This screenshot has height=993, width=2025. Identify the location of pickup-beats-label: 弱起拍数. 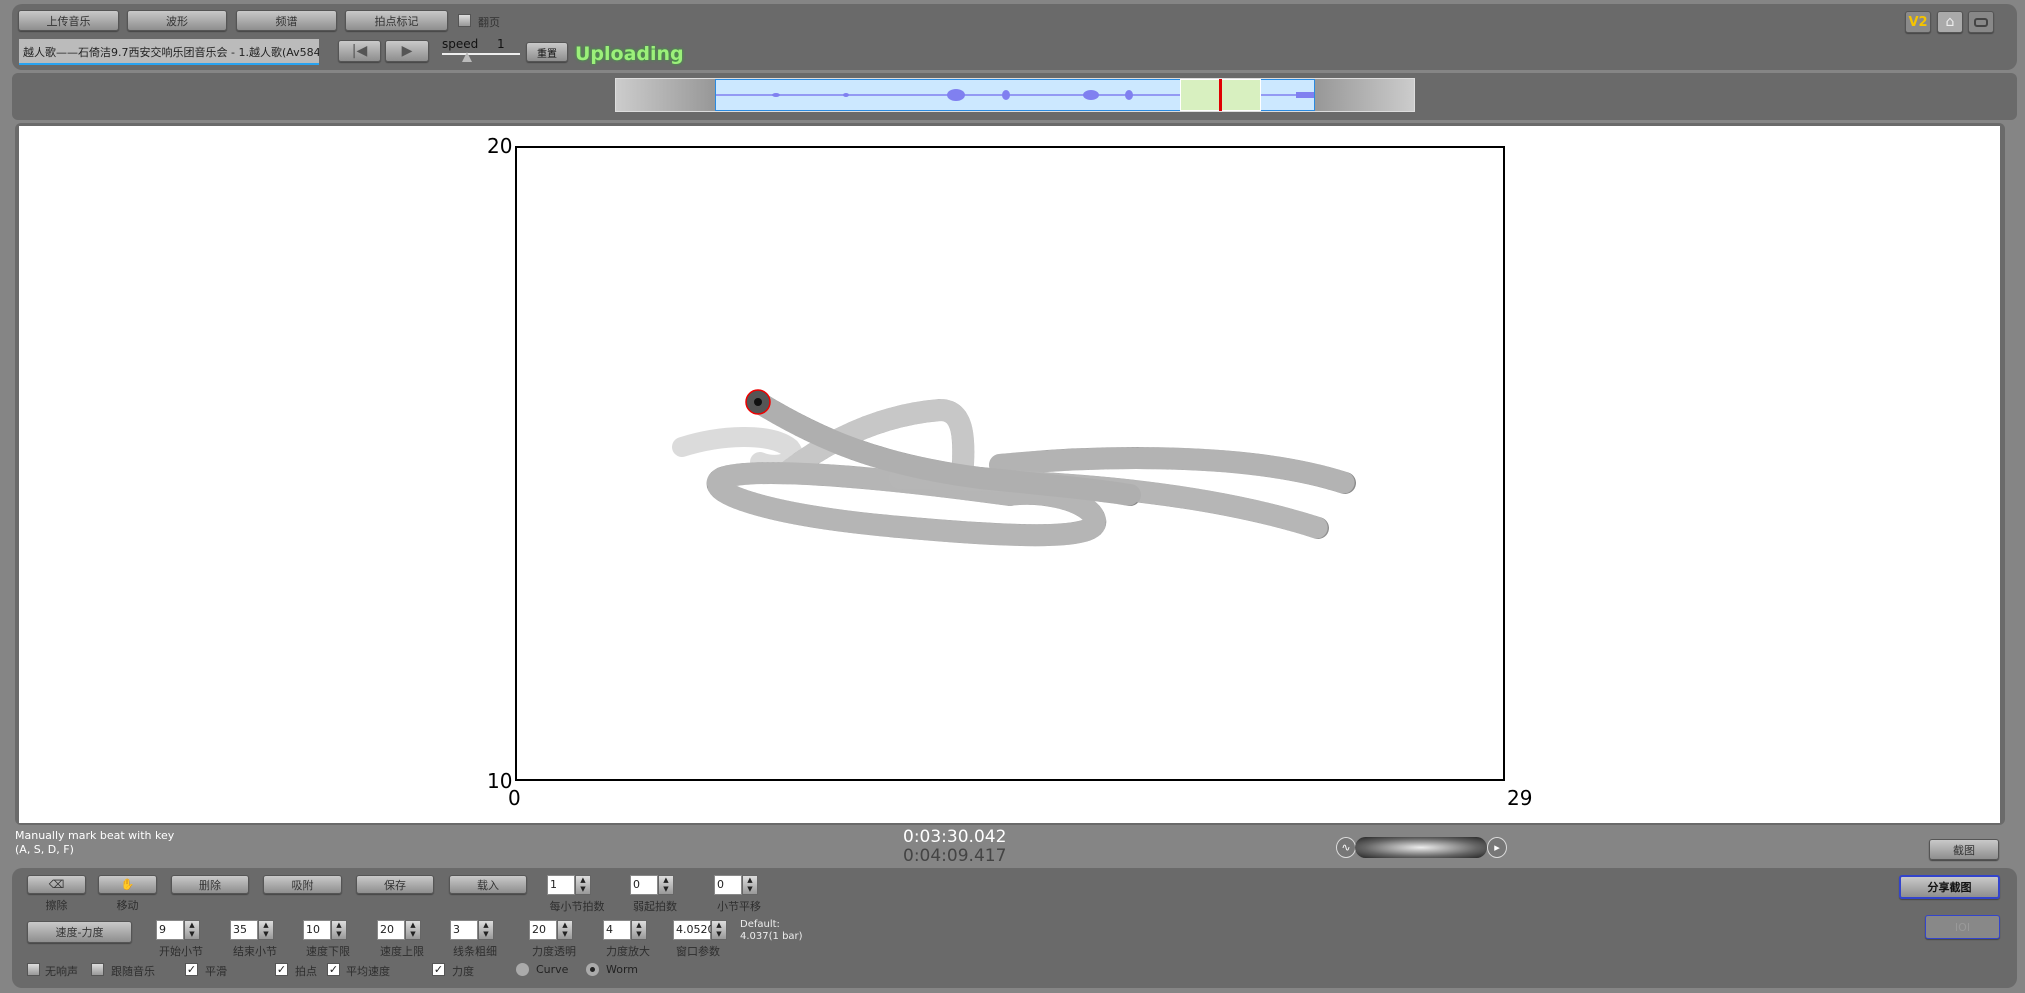
(655, 906).